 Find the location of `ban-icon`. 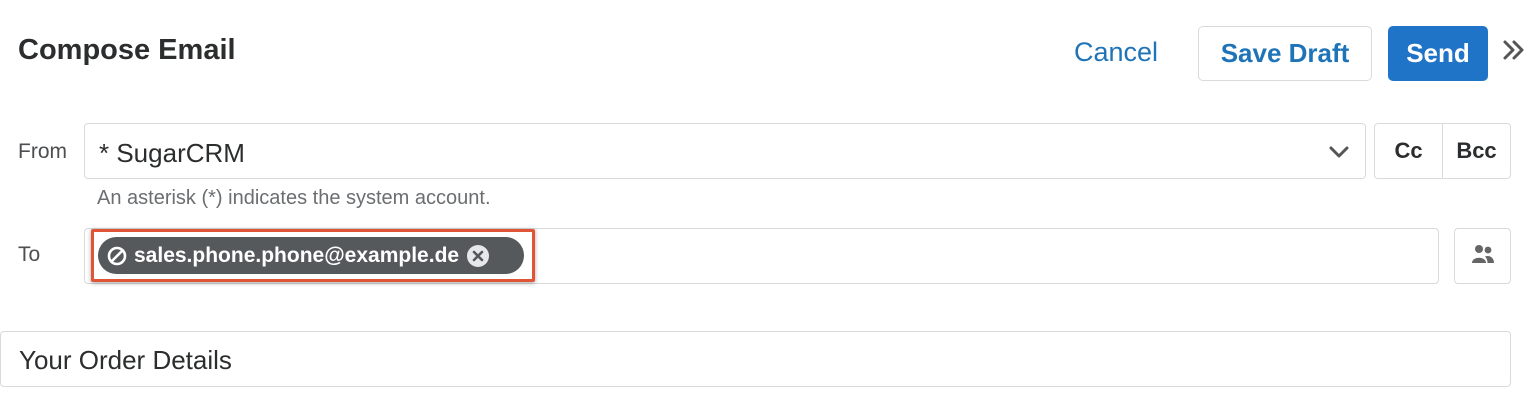

ban-icon is located at coordinates (117, 256).